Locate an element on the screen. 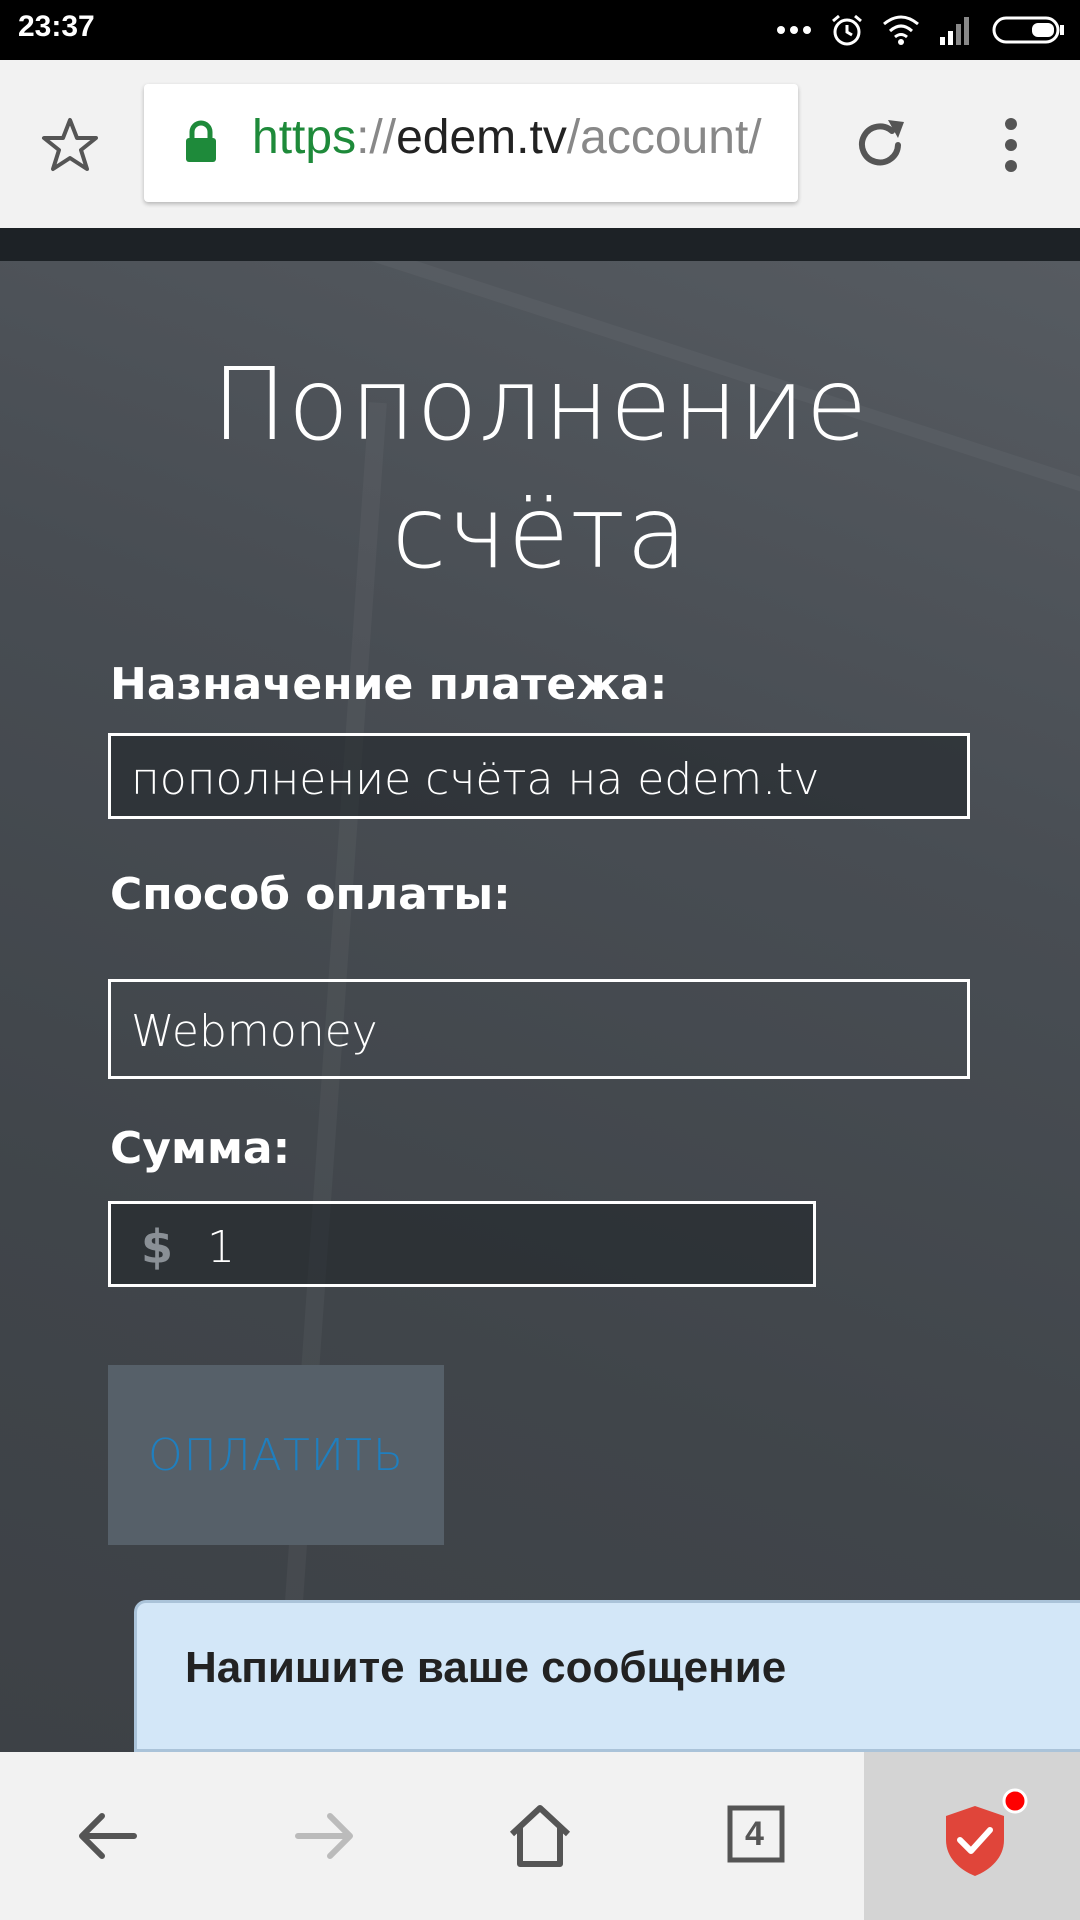 The width and height of the screenshot is (1080, 1920). tab-count: 4 is located at coordinates (754, 1834).